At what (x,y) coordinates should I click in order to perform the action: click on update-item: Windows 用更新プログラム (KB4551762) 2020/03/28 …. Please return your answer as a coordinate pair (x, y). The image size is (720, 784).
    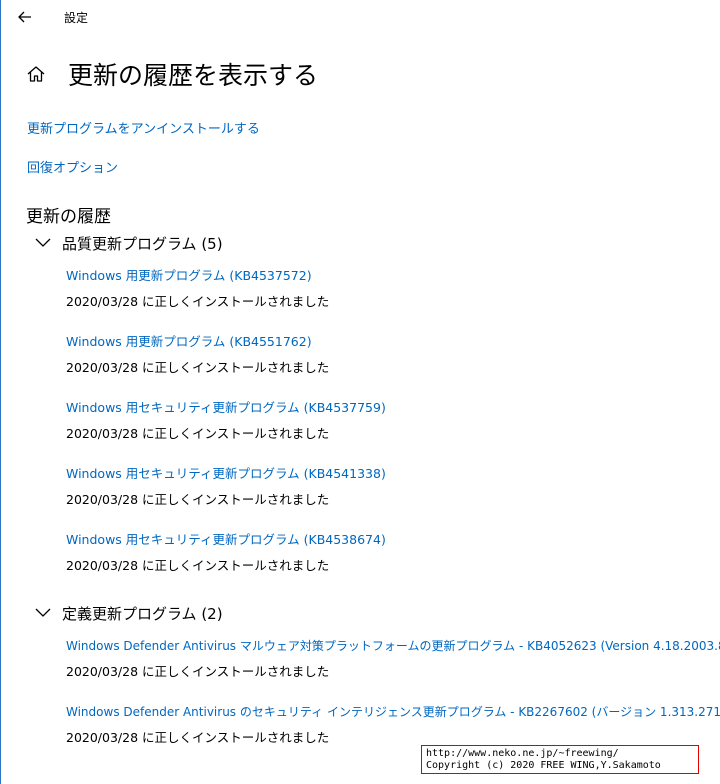
    Looking at the image, I should click on (197, 355).